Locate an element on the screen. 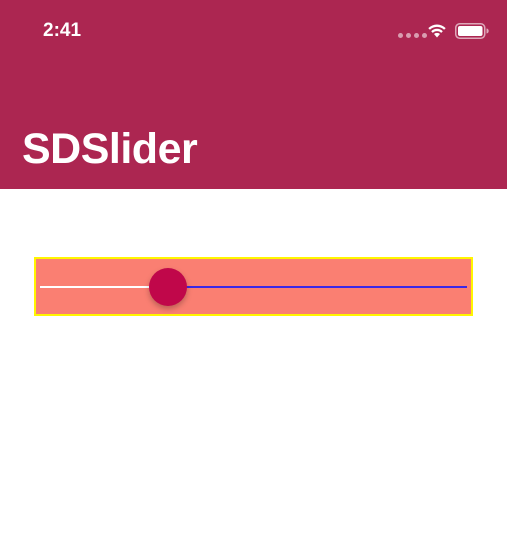  signal-dots-icon is located at coordinates (412, 35).